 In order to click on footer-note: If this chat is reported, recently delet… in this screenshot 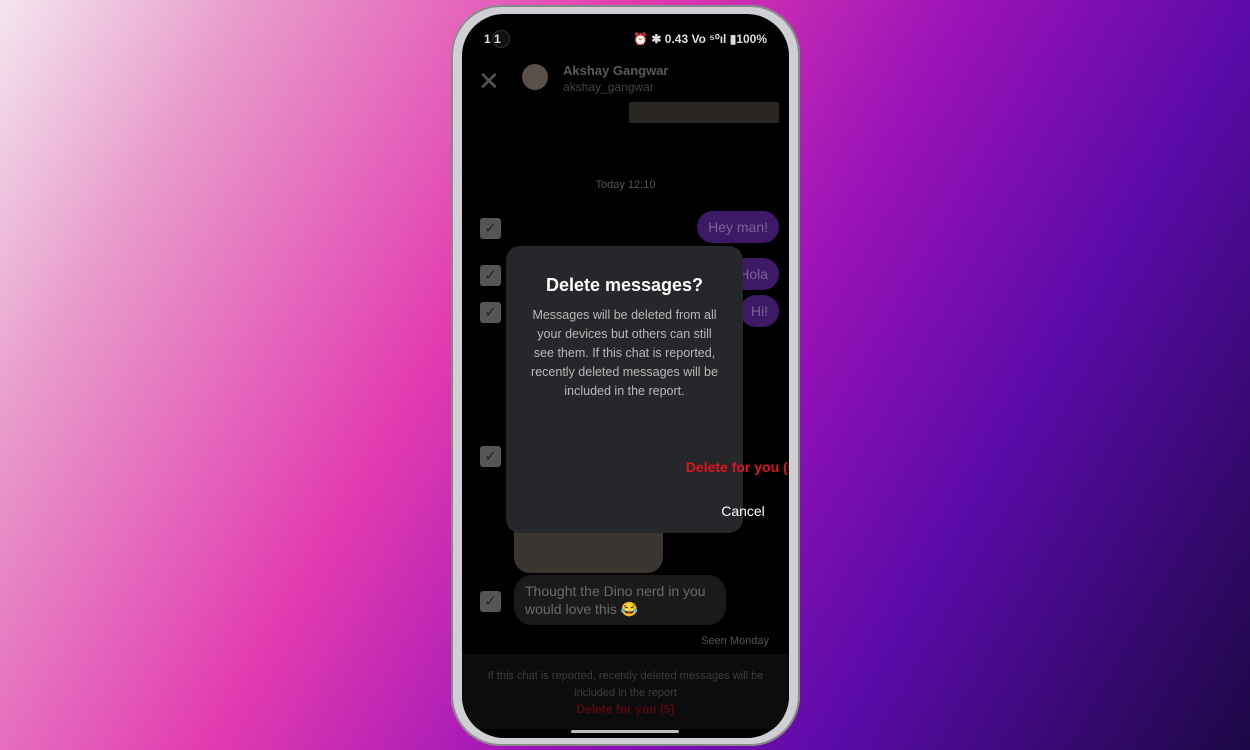, I will do `click(625, 684)`.